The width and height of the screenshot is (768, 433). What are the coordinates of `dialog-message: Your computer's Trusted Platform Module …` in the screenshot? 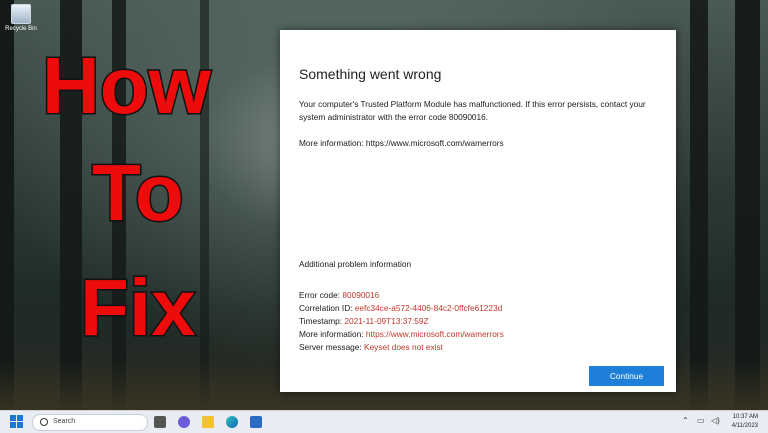 It's located at (472, 110).